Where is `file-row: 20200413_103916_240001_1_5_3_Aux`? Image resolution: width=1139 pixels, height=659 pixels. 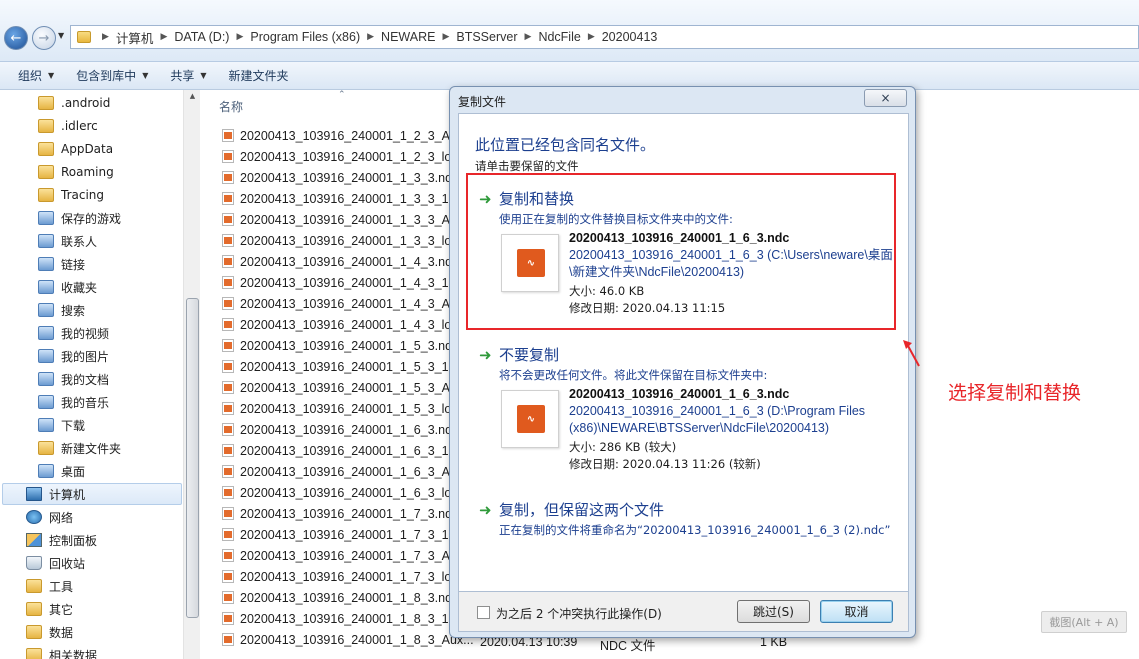
file-row: 20200413_103916_240001_1_5_3_Aux is located at coordinates (342, 387).